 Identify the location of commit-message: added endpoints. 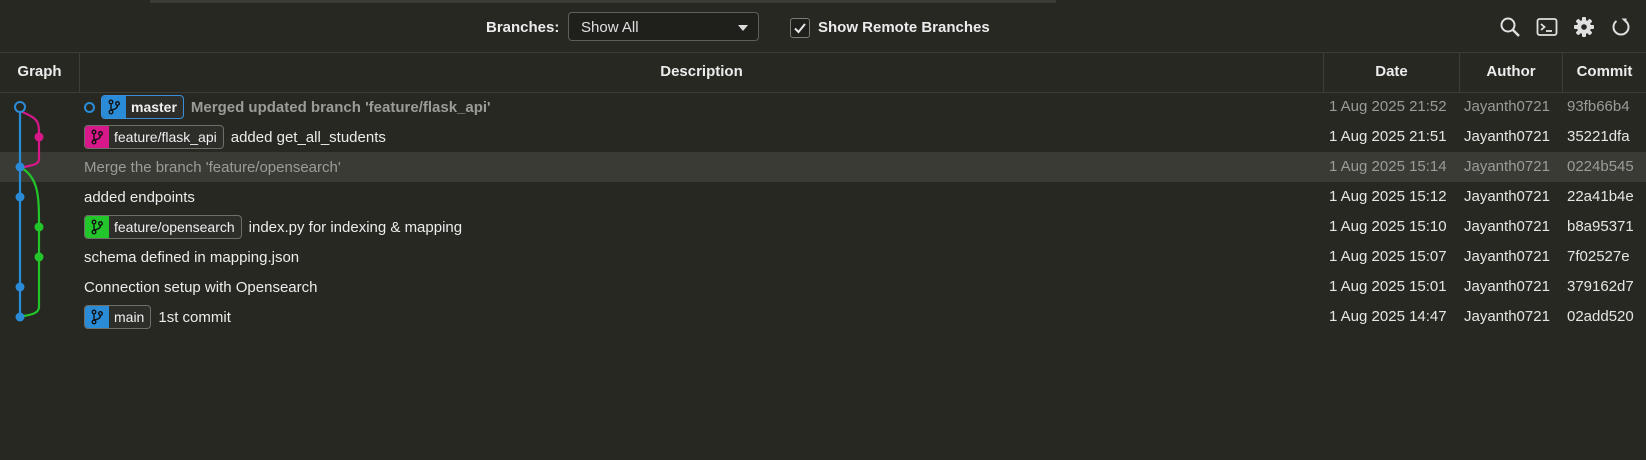
(139, 197).